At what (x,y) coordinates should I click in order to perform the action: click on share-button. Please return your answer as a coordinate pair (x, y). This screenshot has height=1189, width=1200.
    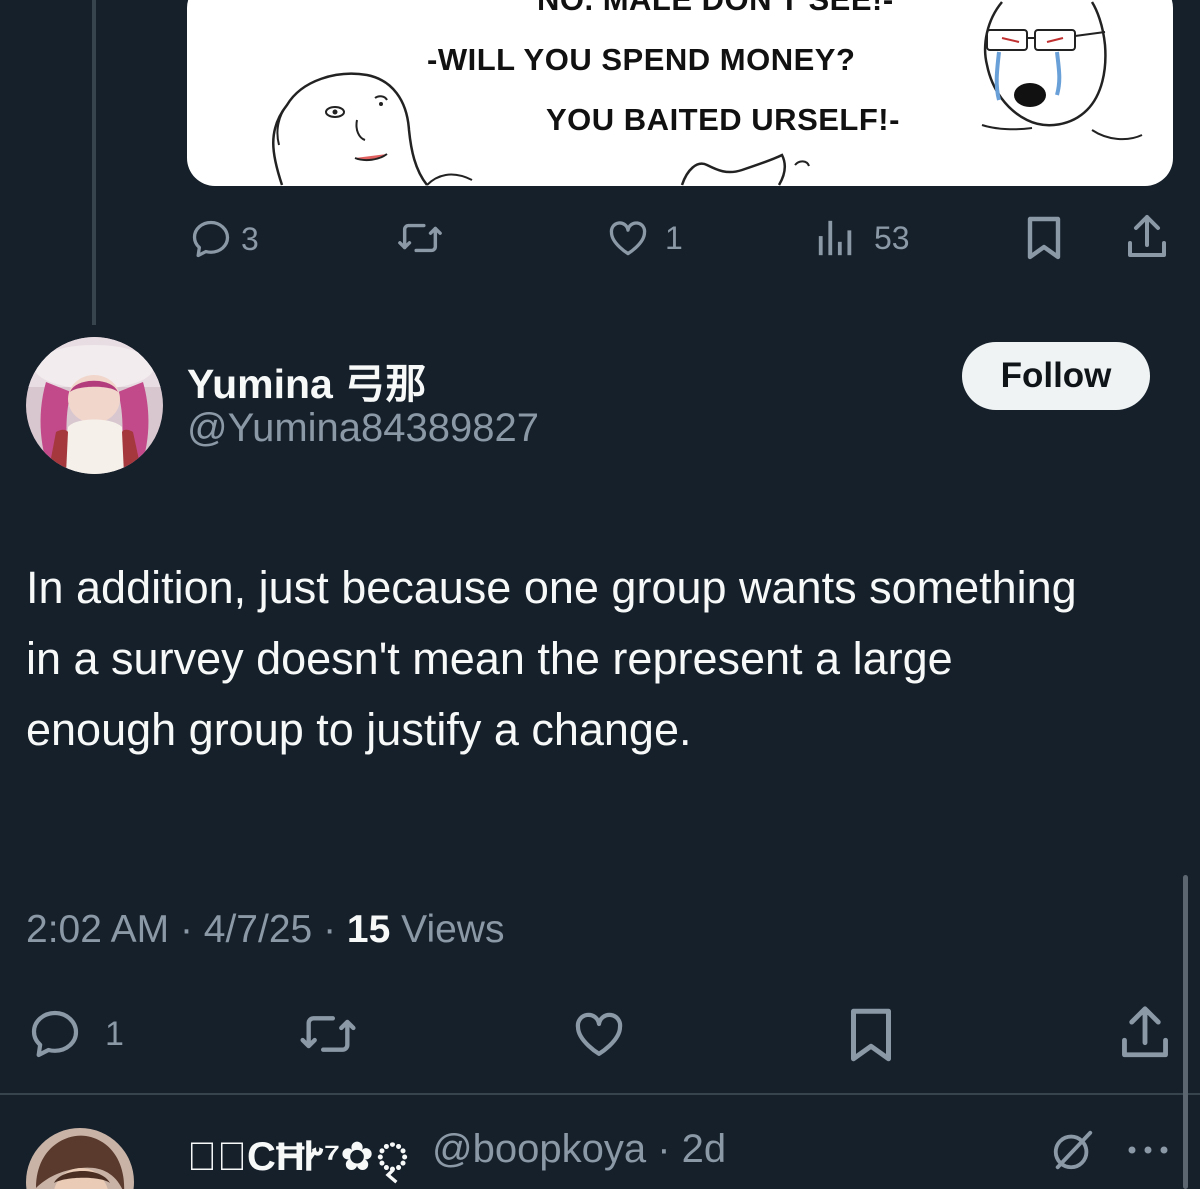
    Looking at the image, I should click on (1145, 1033).